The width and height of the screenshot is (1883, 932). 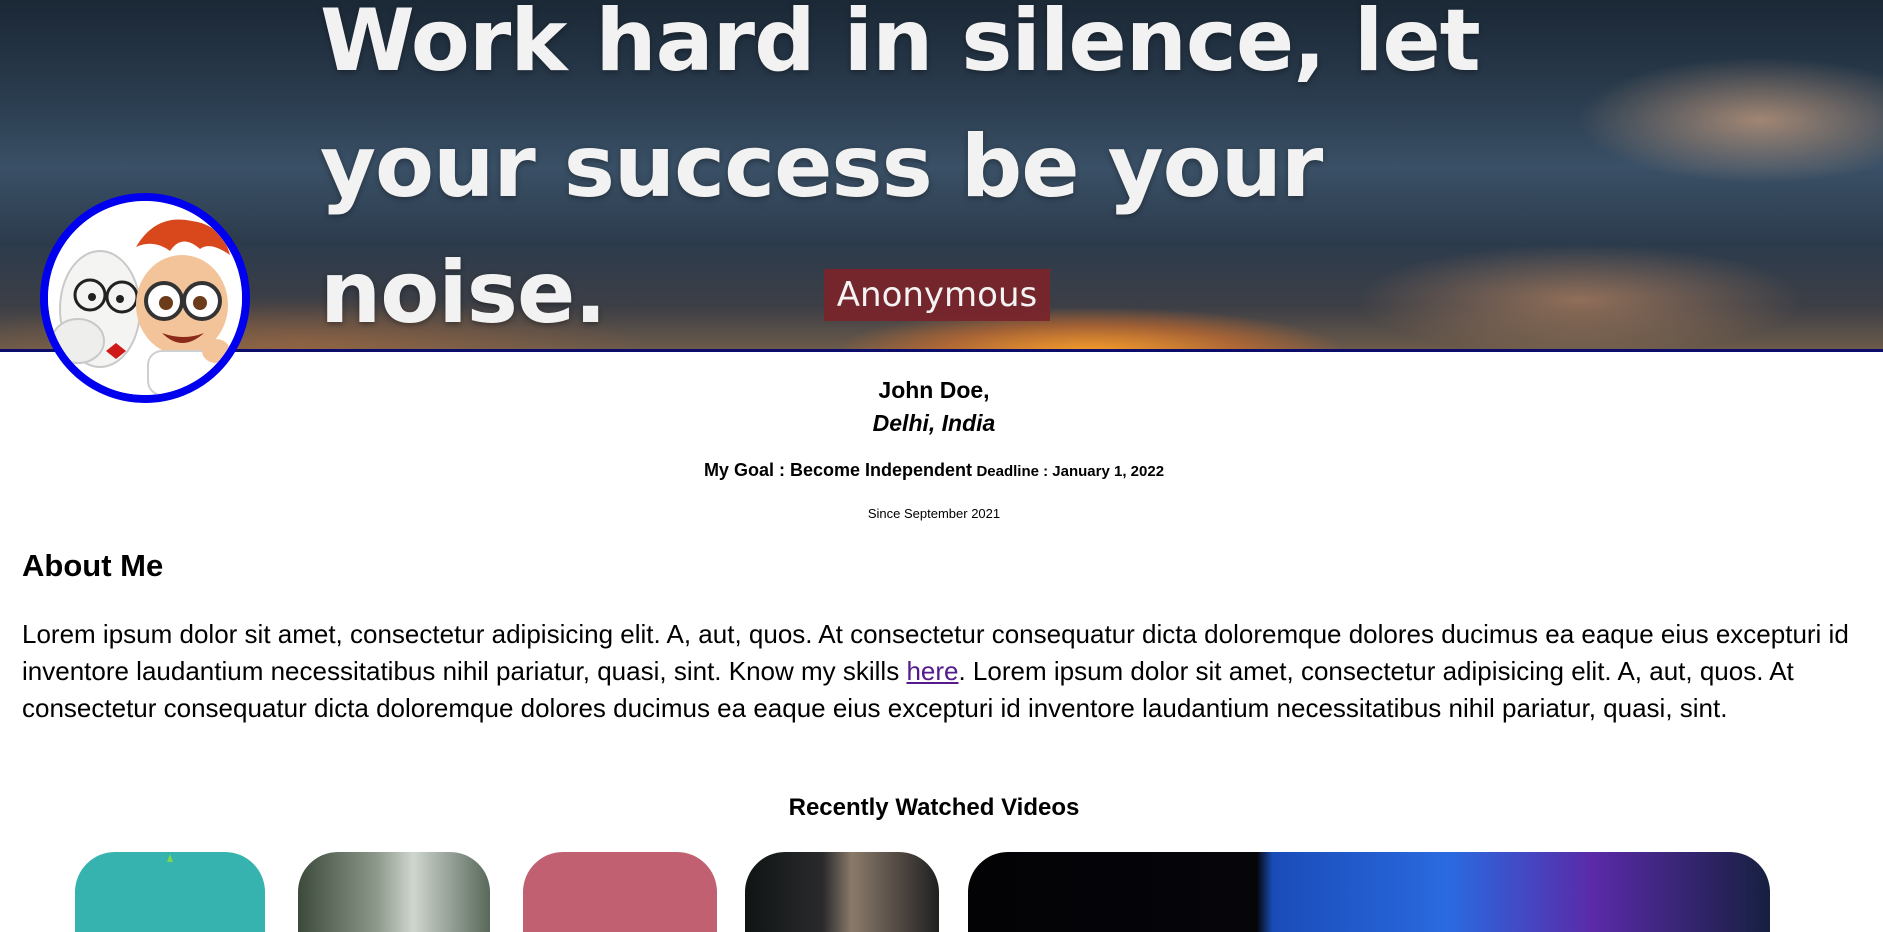 What do you see at coordinates (170, 858) in the screenshot?
I see `star-icon` at bounding box center [170, 858].